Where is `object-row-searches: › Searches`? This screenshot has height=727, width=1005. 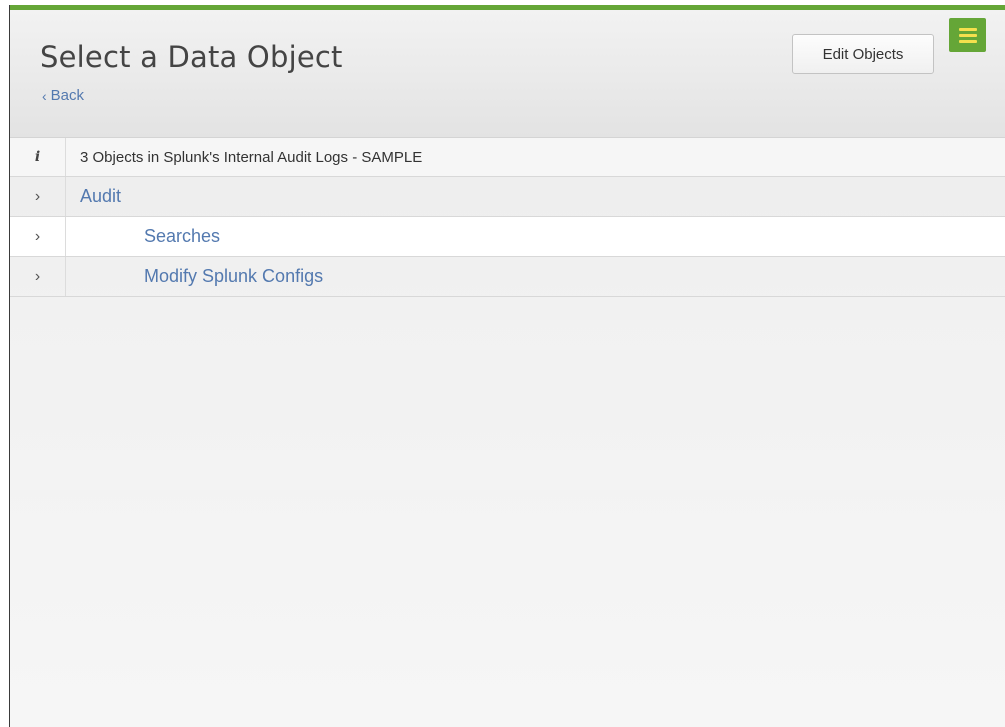 object-row-searches: › Searches is located at coordinates (507, 237).